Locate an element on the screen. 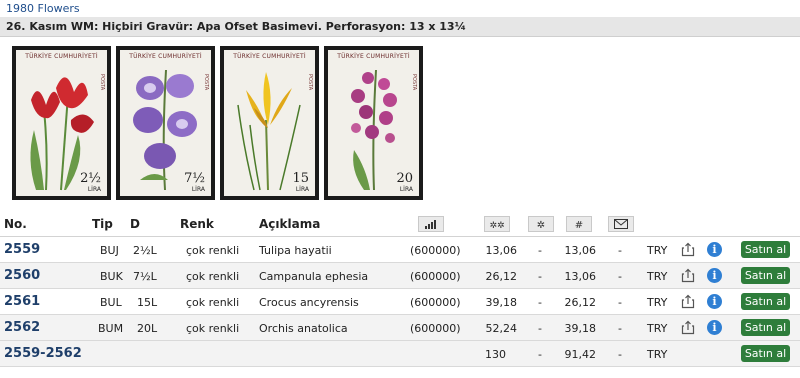 The image size is (800, 378). stamp-description: Orchis anatolica is located at coordinates (303, 328).